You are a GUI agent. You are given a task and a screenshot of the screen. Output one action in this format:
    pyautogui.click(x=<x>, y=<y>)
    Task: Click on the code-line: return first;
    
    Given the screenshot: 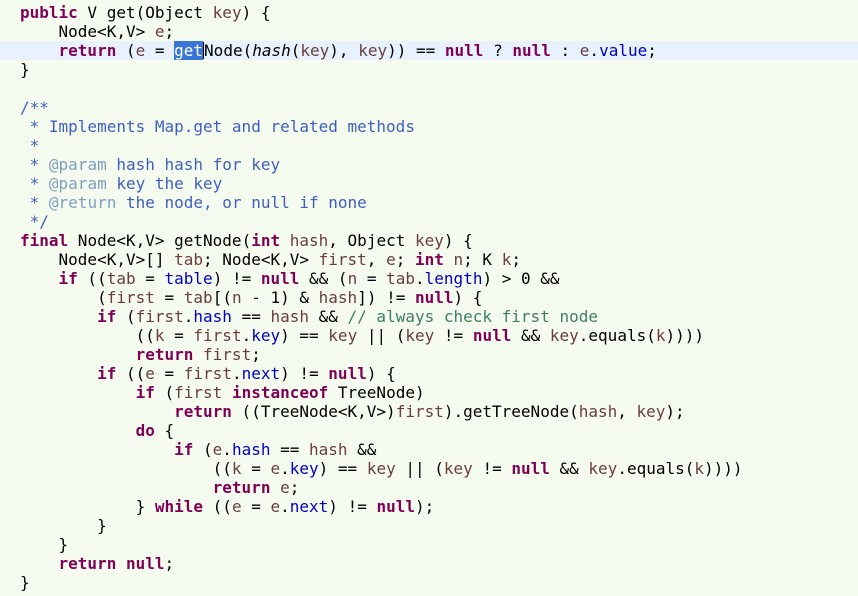 What is the action you would take?
    pyautogui.click(x=429, y=354)
    